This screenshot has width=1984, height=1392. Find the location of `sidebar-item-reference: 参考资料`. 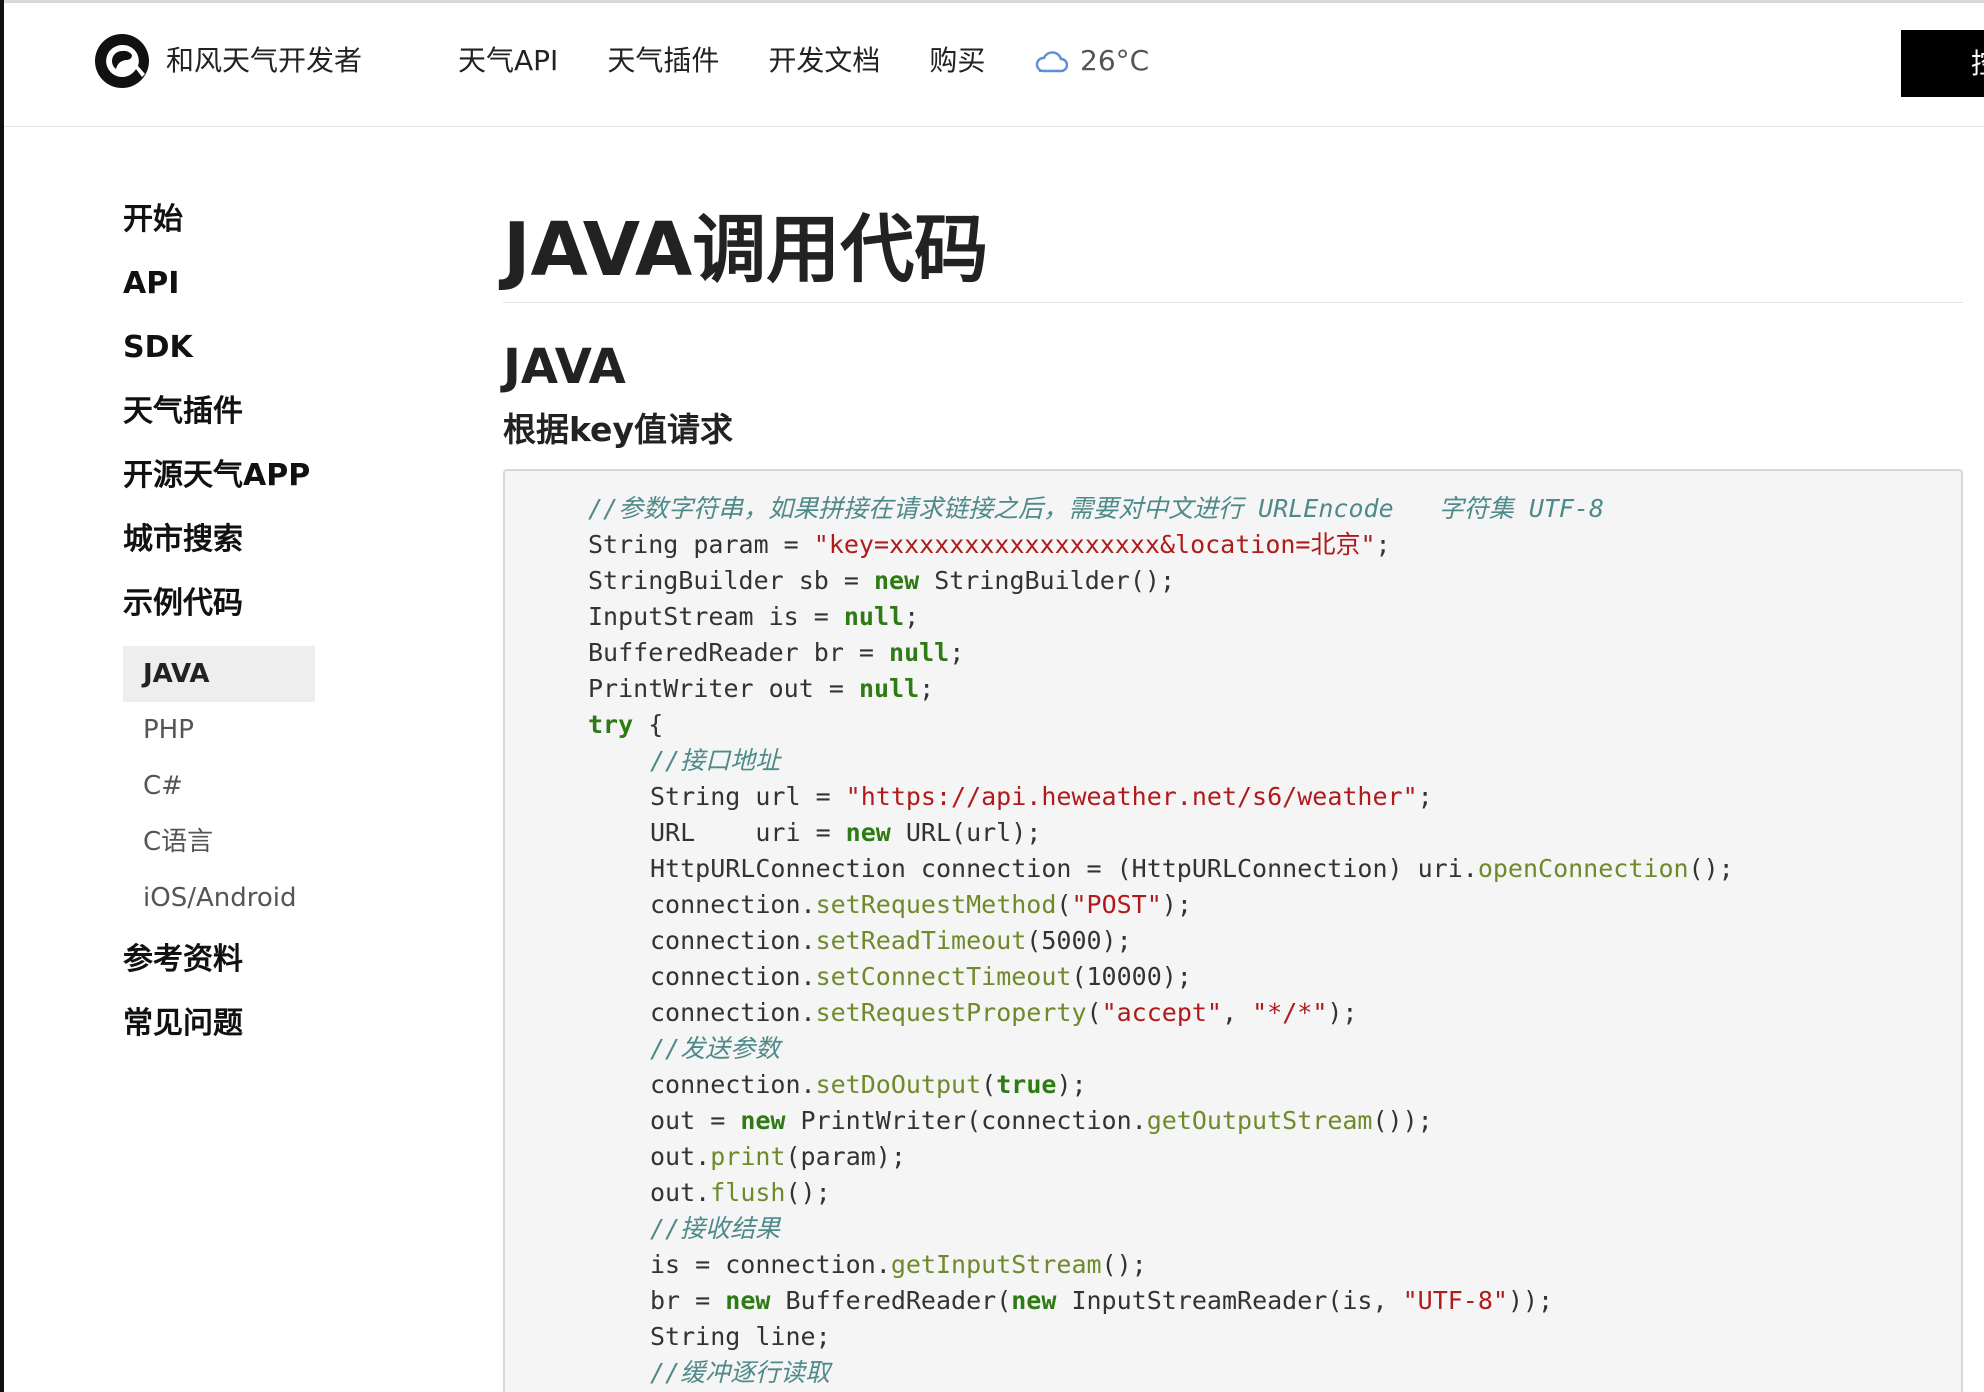

sidebar-item-reference: 参考资料 is located at coordinates (223, 970).